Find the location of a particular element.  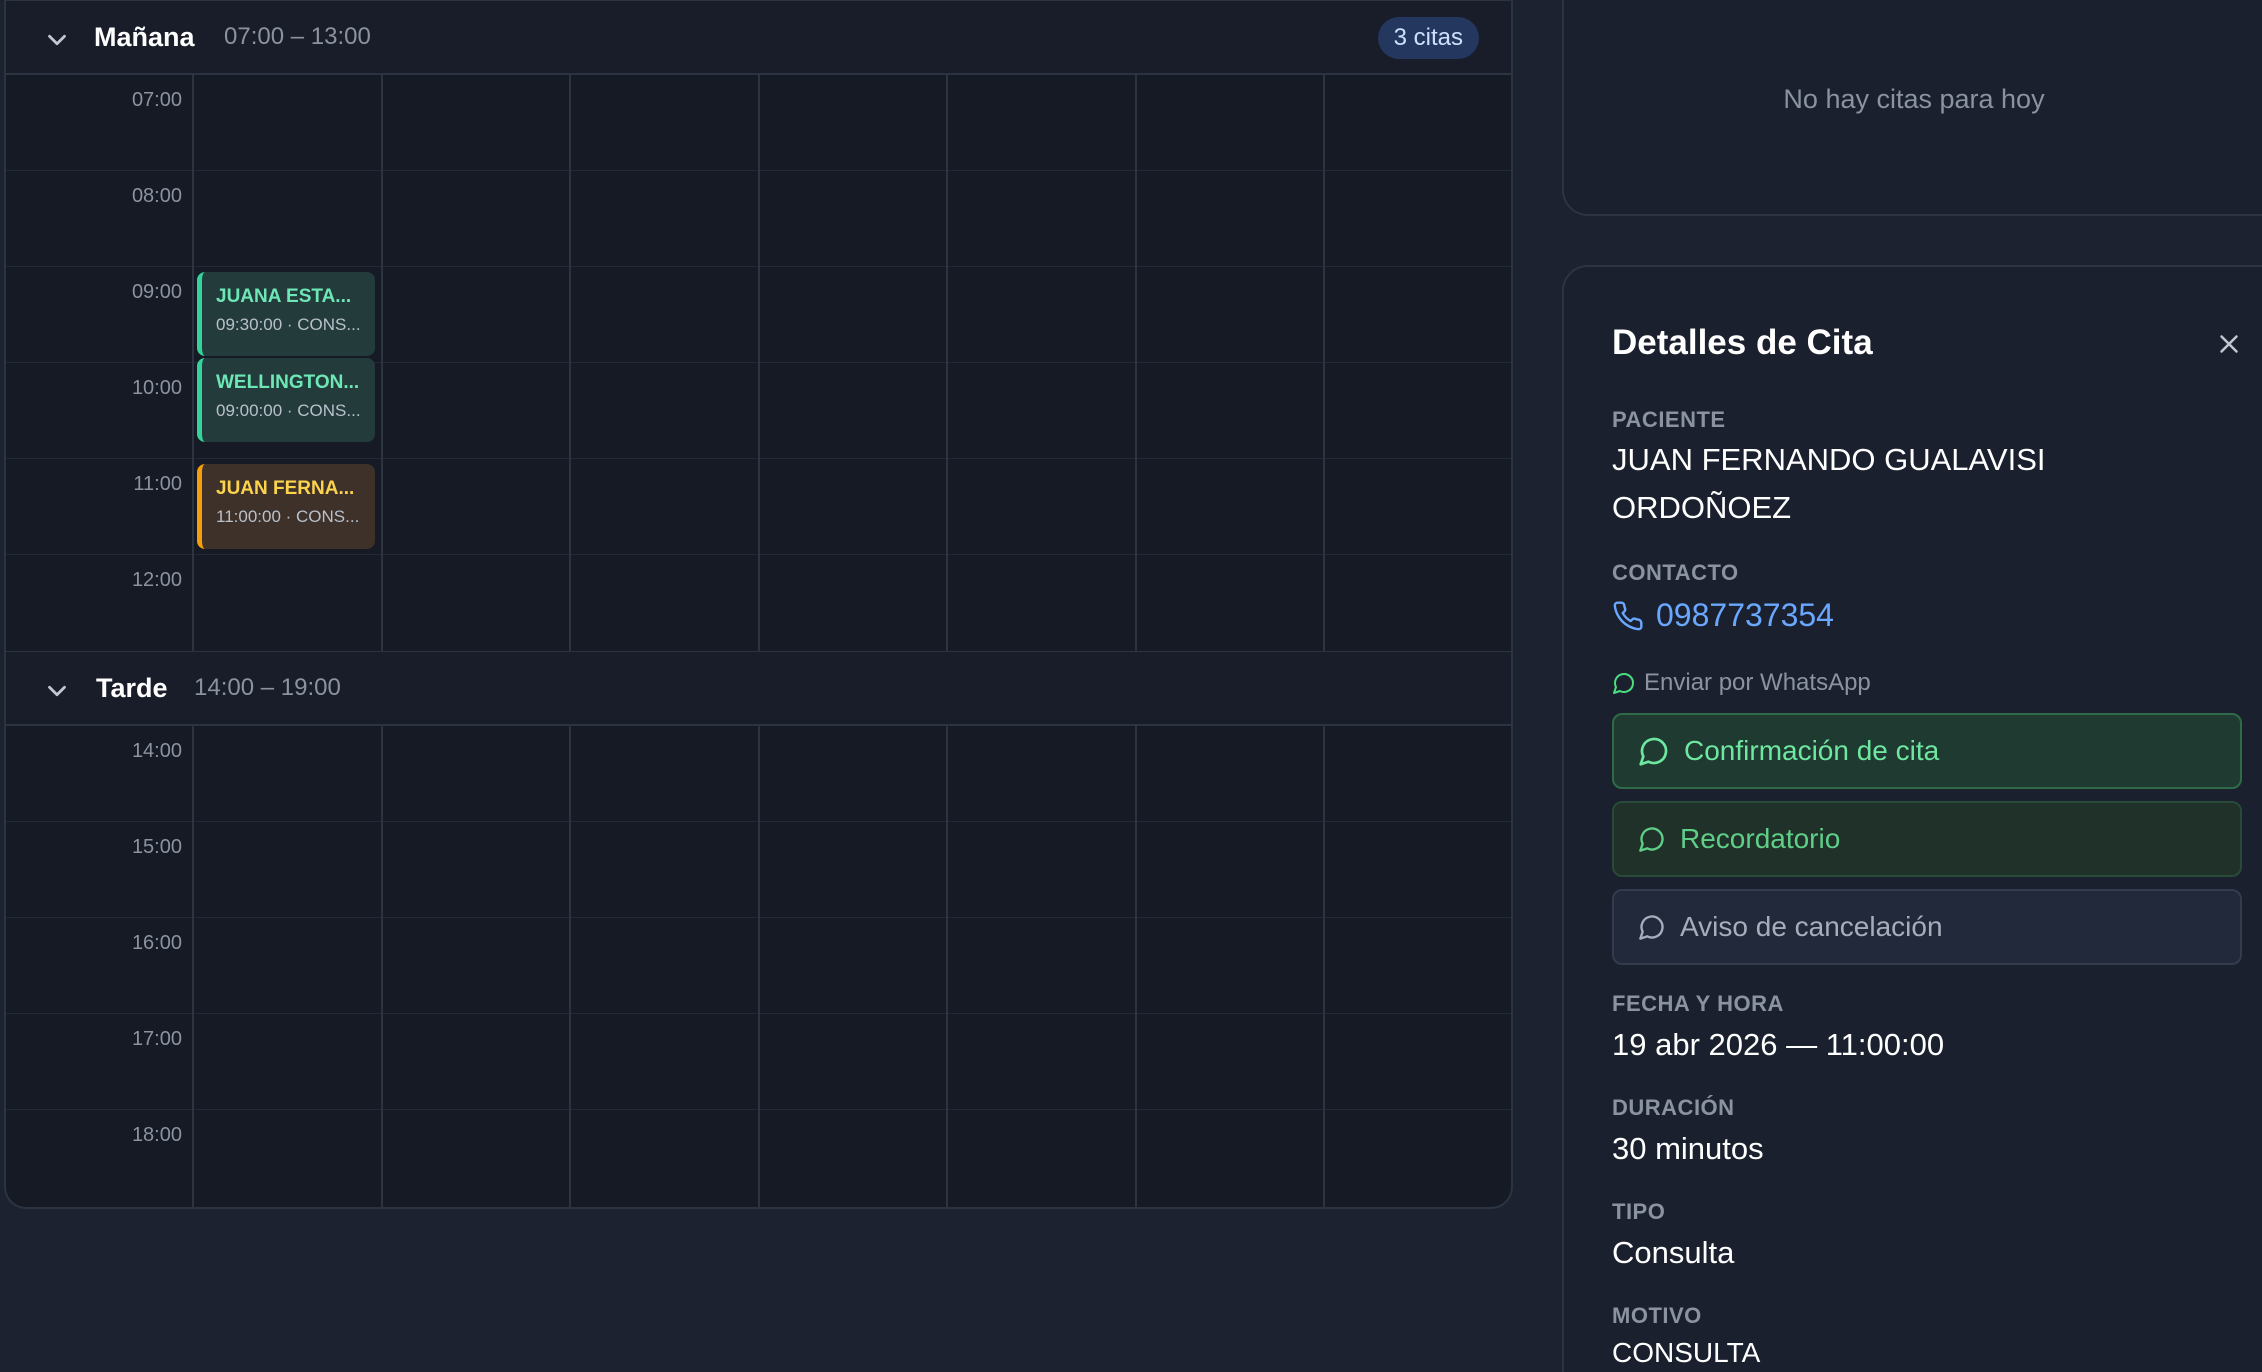

hour-label: 17:00 is located at coordinates (156, 1039).